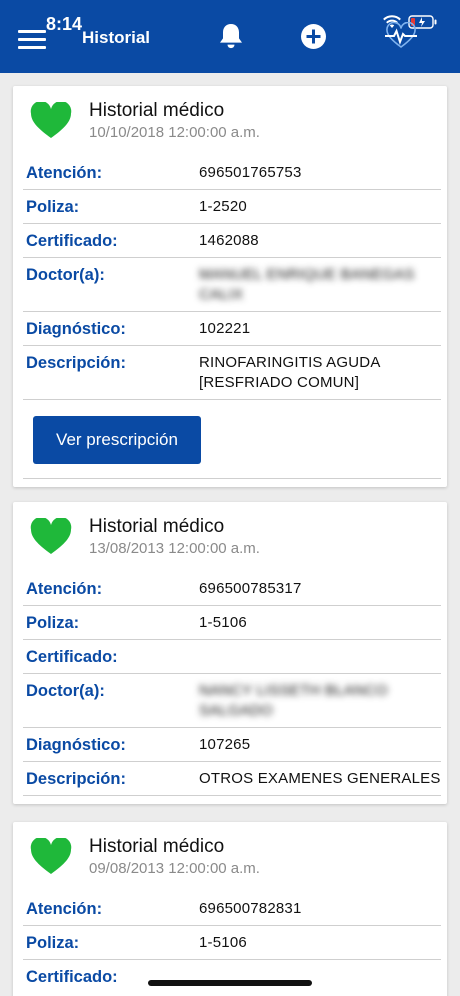 The height and width of the screenshot is (996, 460). Describe the element at coordinates (250, 172) in the screenshot. I see `atencion-value: 696501765753` at that location.